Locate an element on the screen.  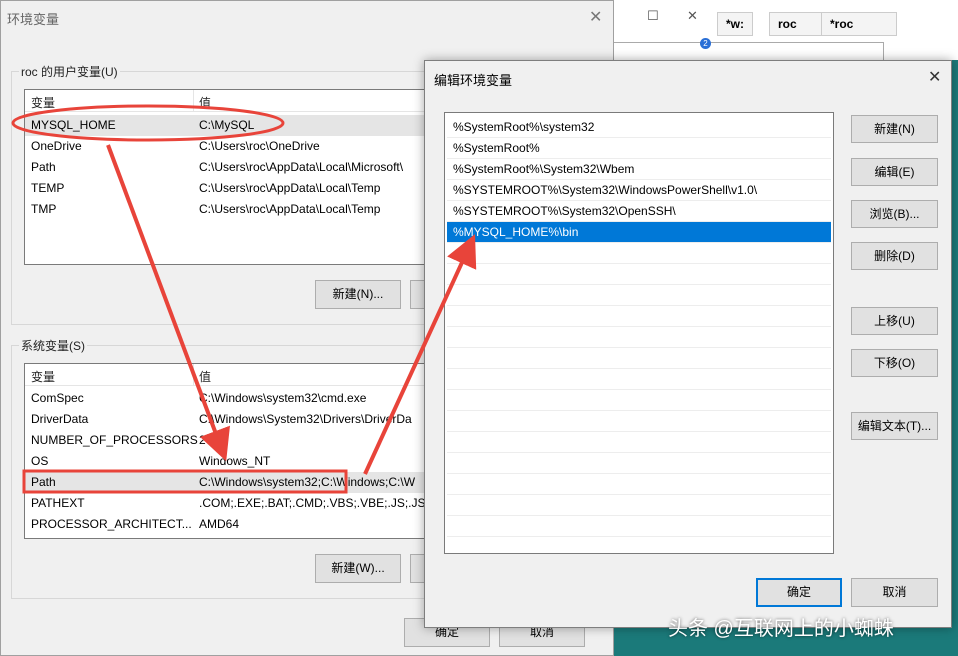
system-variables-label: 系统变量(S) is located at coordinates (53, 345).